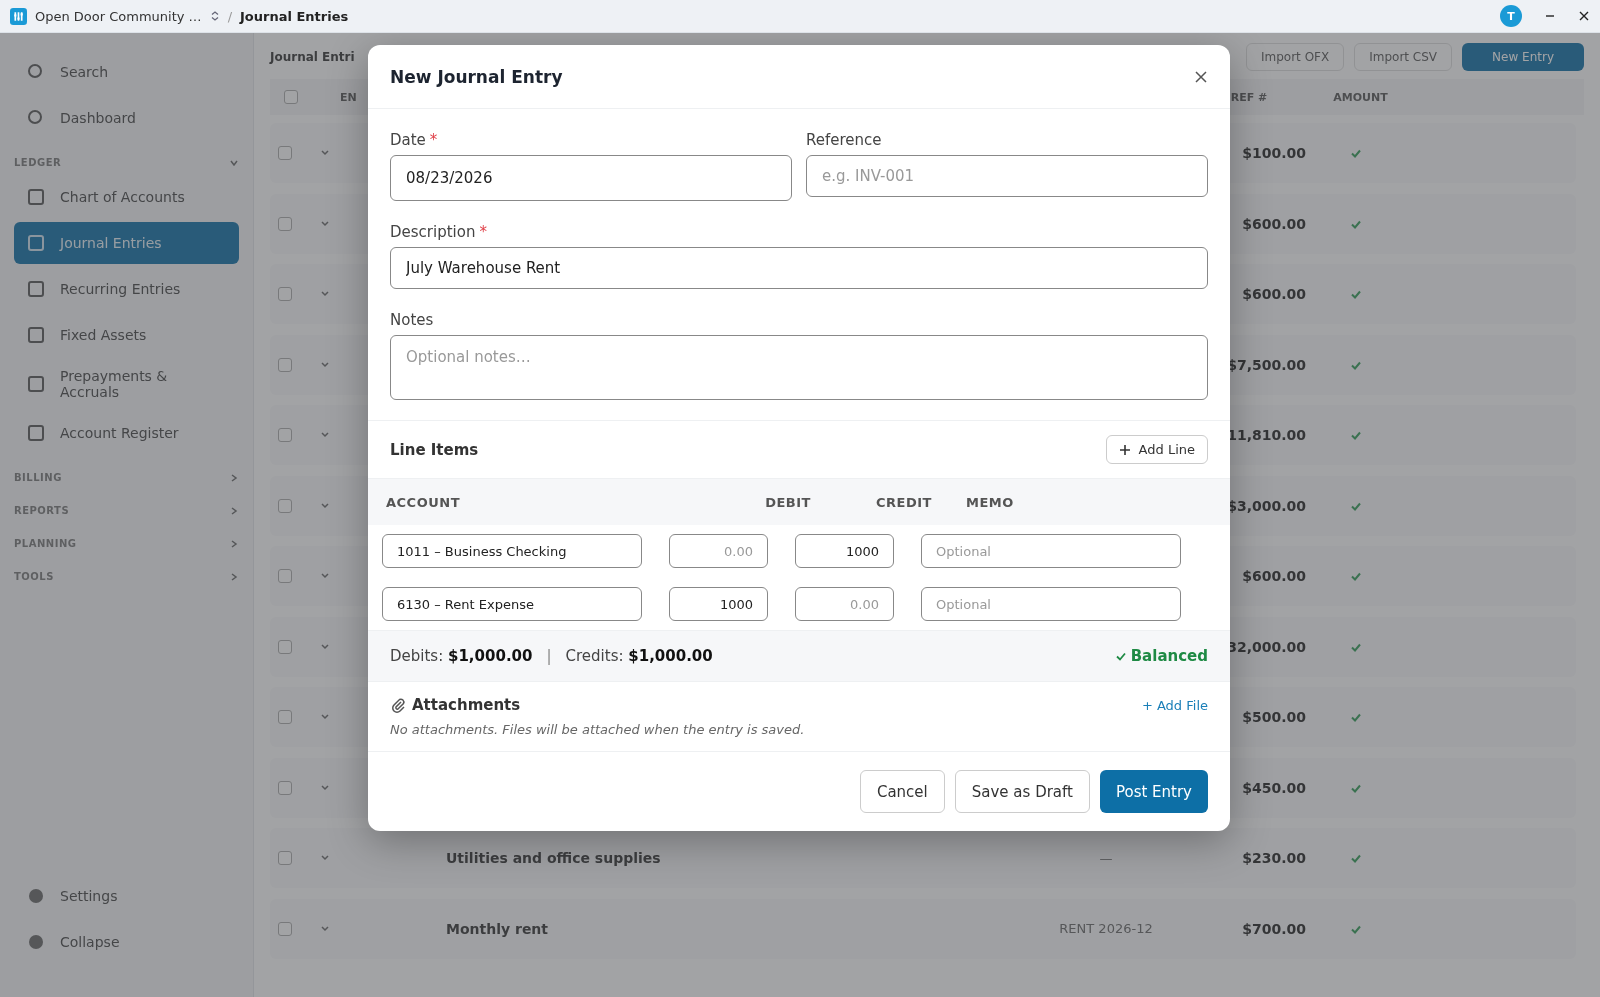 The image size is (1600, 997). What do you see at coordinates (1022, 791) in the screenshot?
I see `dialog-button: Save as Draft` at bounding box center [1022, 791].